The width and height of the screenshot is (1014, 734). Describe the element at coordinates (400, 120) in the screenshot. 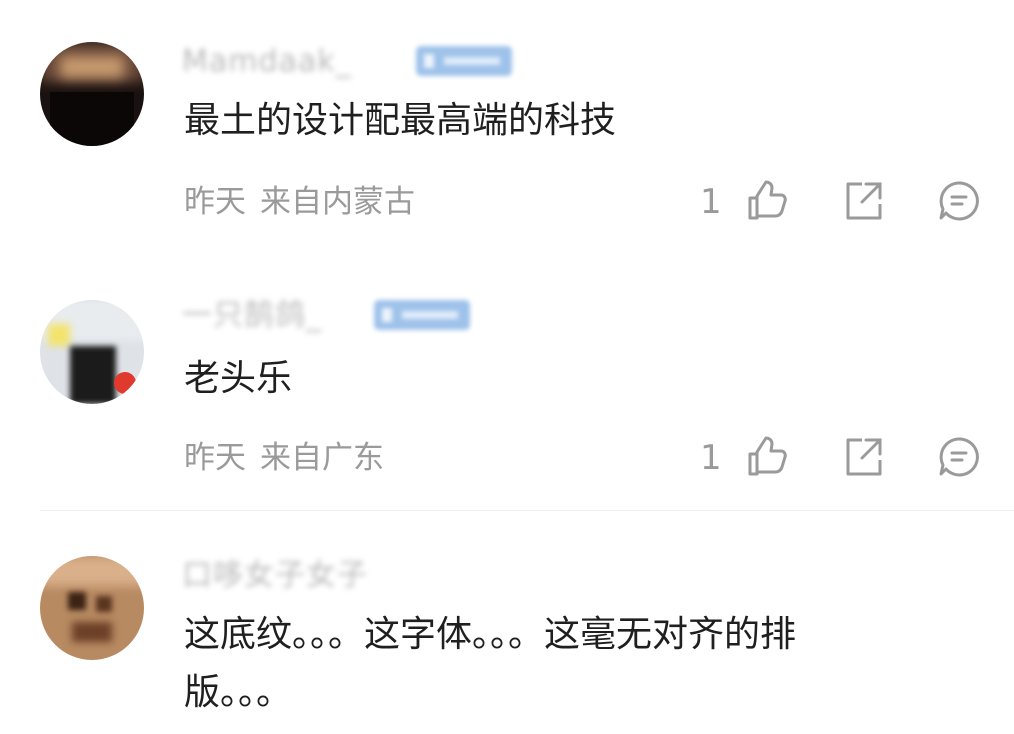

I see `comment-text: 最土的设计配最高端的科技` at that location.